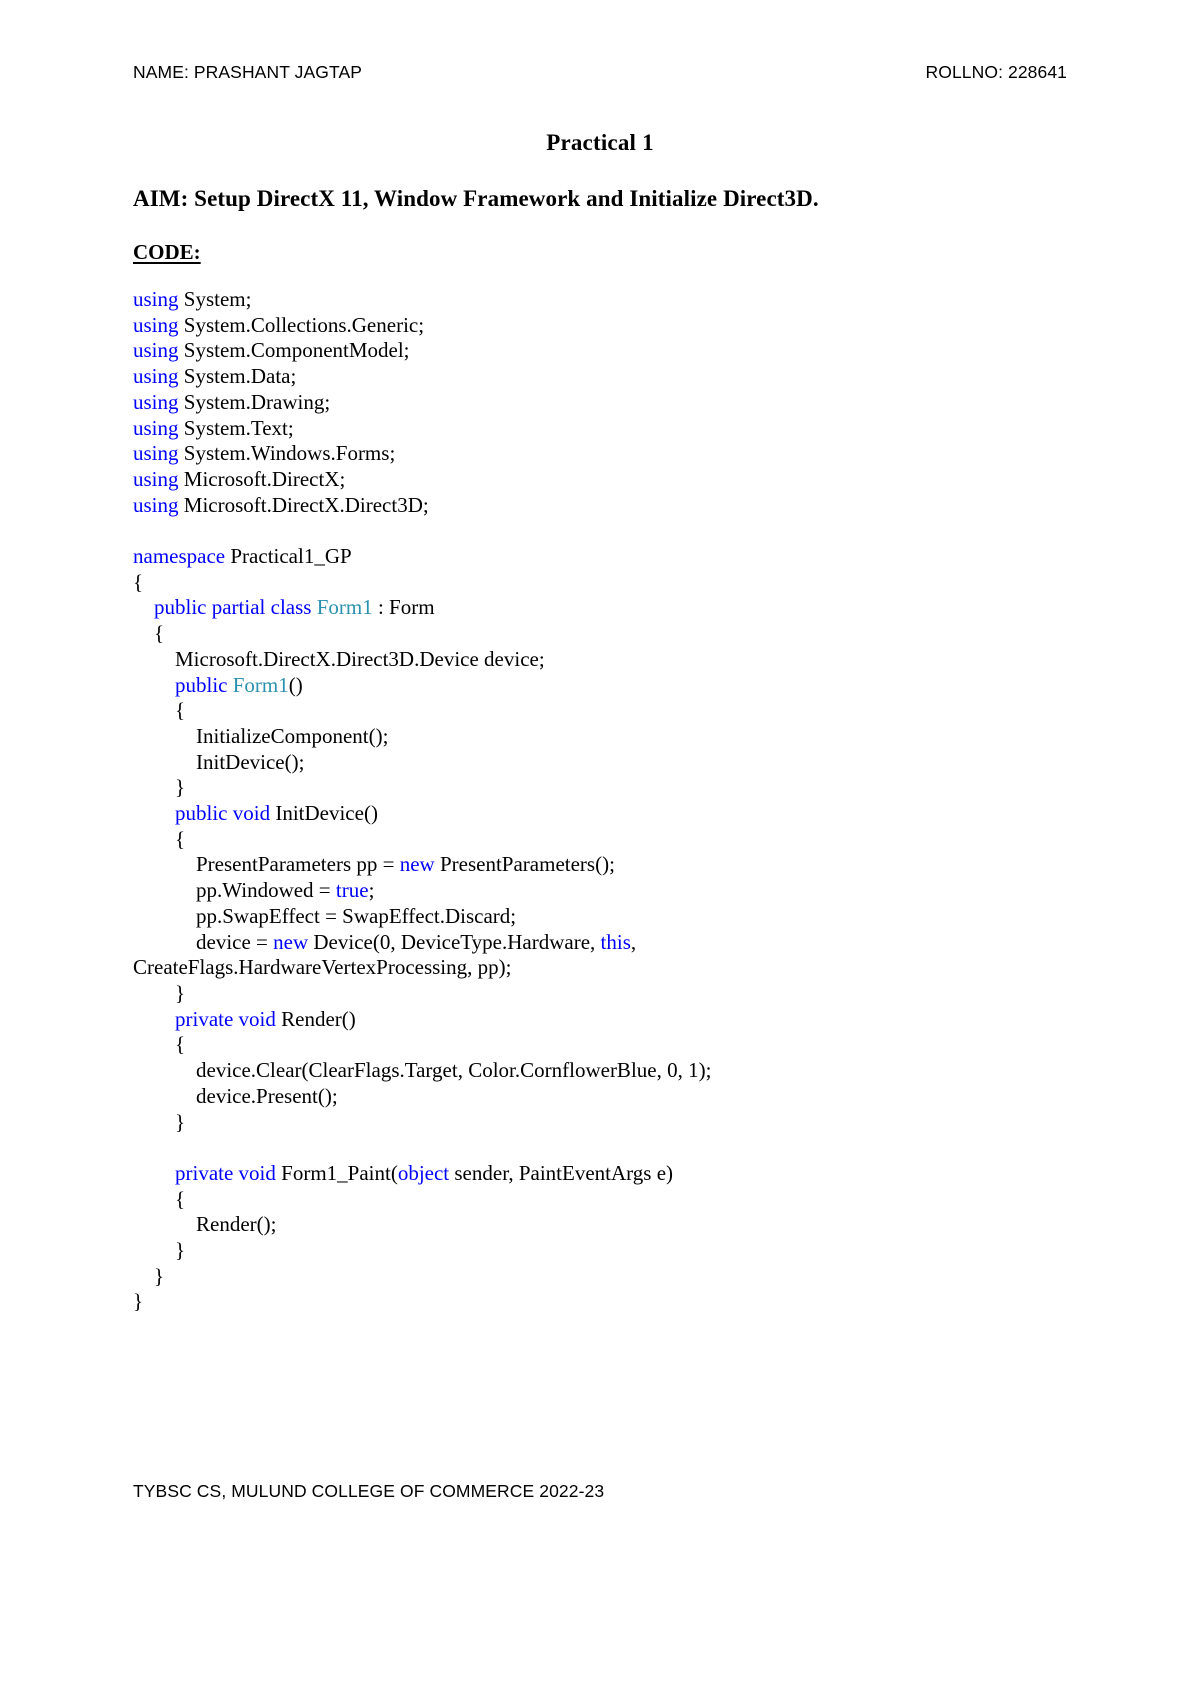 The width and height of the screenshot is (1200, 1695). What do you see at coordinates (600, 814) in the screenshot?
I see `code-line: public void InitDevice()` at bounding box center [600, 814].